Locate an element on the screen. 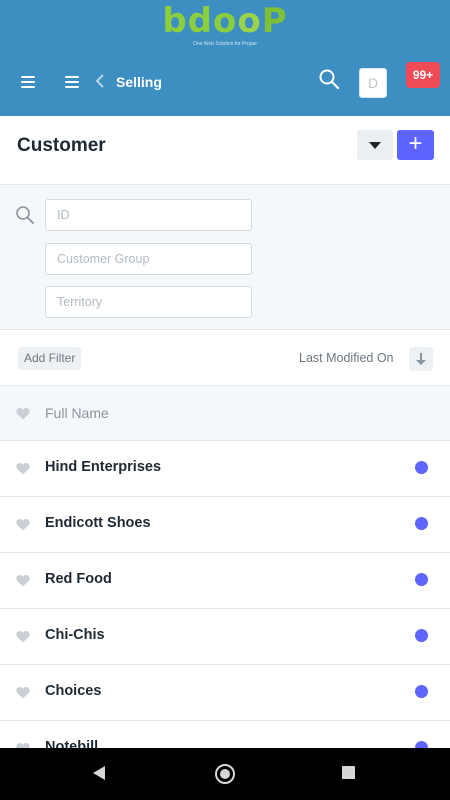 Image resolution: width=450 pixels, height=800 pixels. caret-down-icon is located at coordinates (375, 145).